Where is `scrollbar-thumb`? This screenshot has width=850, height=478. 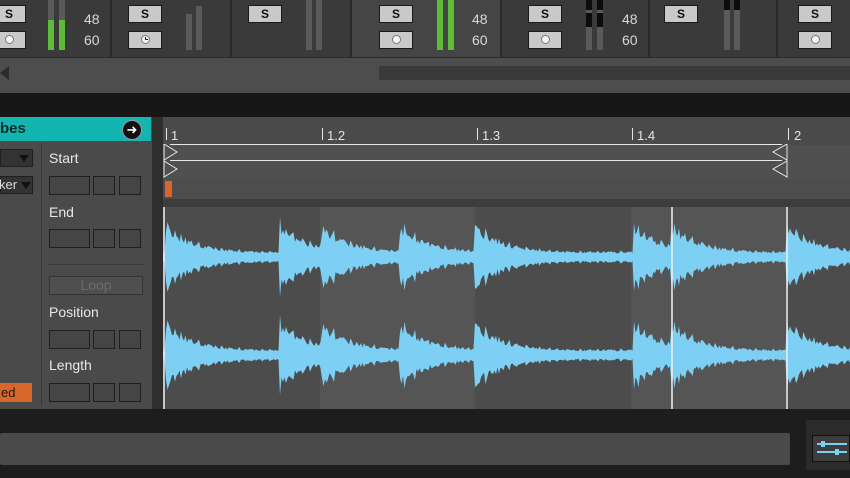 scrollbar-thumb is located at coordinates (614, 73).